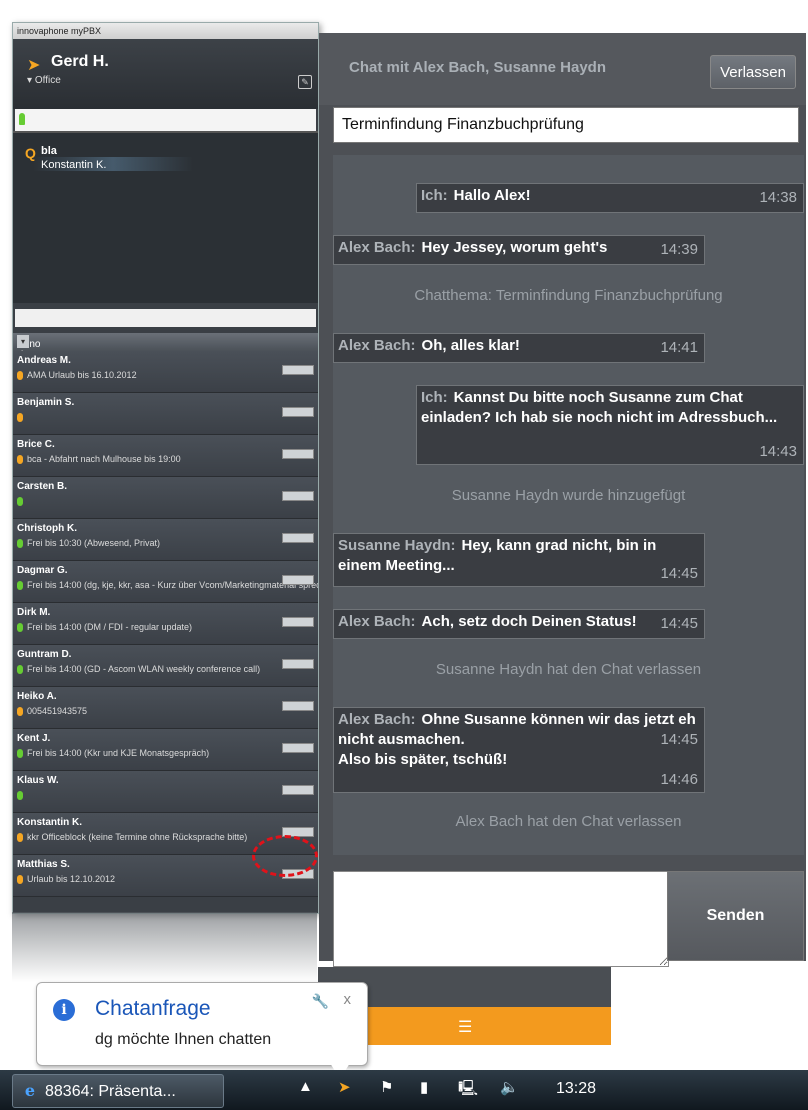 The height and width of the screenshot is (1110, 808). Describe the element at coordinates (42, 570) in the screenshot. I see `contact-name: Dagmar G.` at that location.